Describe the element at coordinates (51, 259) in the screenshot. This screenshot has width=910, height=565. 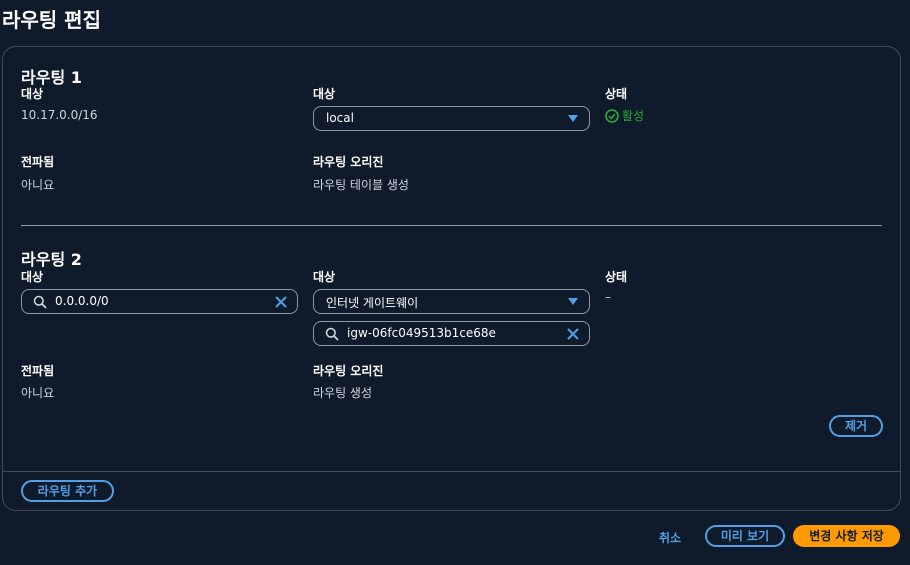
I see `route-2-title: 라우팅 2` at that location.